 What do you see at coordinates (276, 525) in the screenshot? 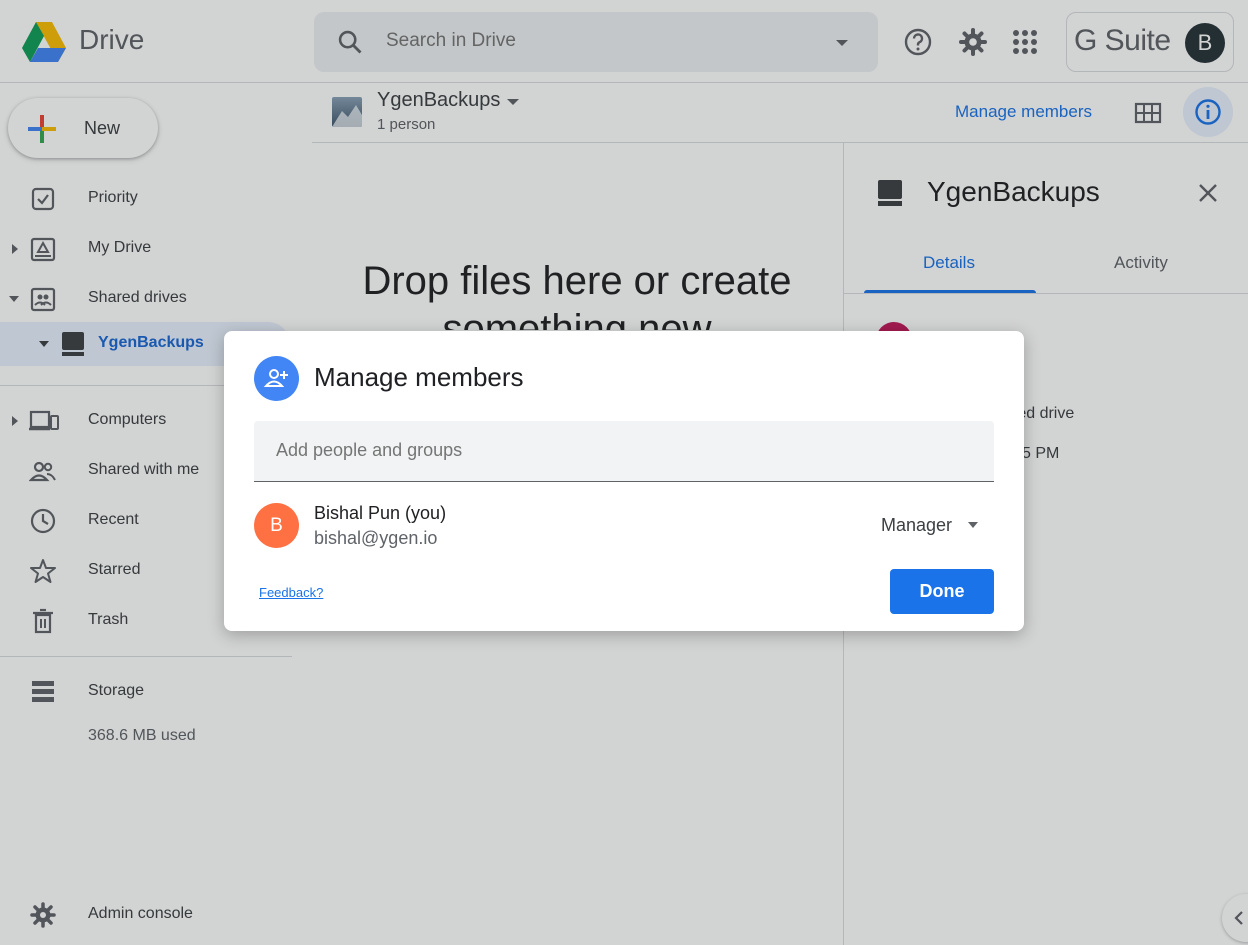
I see `member-avatar: B` at bounding box center [276, 525].